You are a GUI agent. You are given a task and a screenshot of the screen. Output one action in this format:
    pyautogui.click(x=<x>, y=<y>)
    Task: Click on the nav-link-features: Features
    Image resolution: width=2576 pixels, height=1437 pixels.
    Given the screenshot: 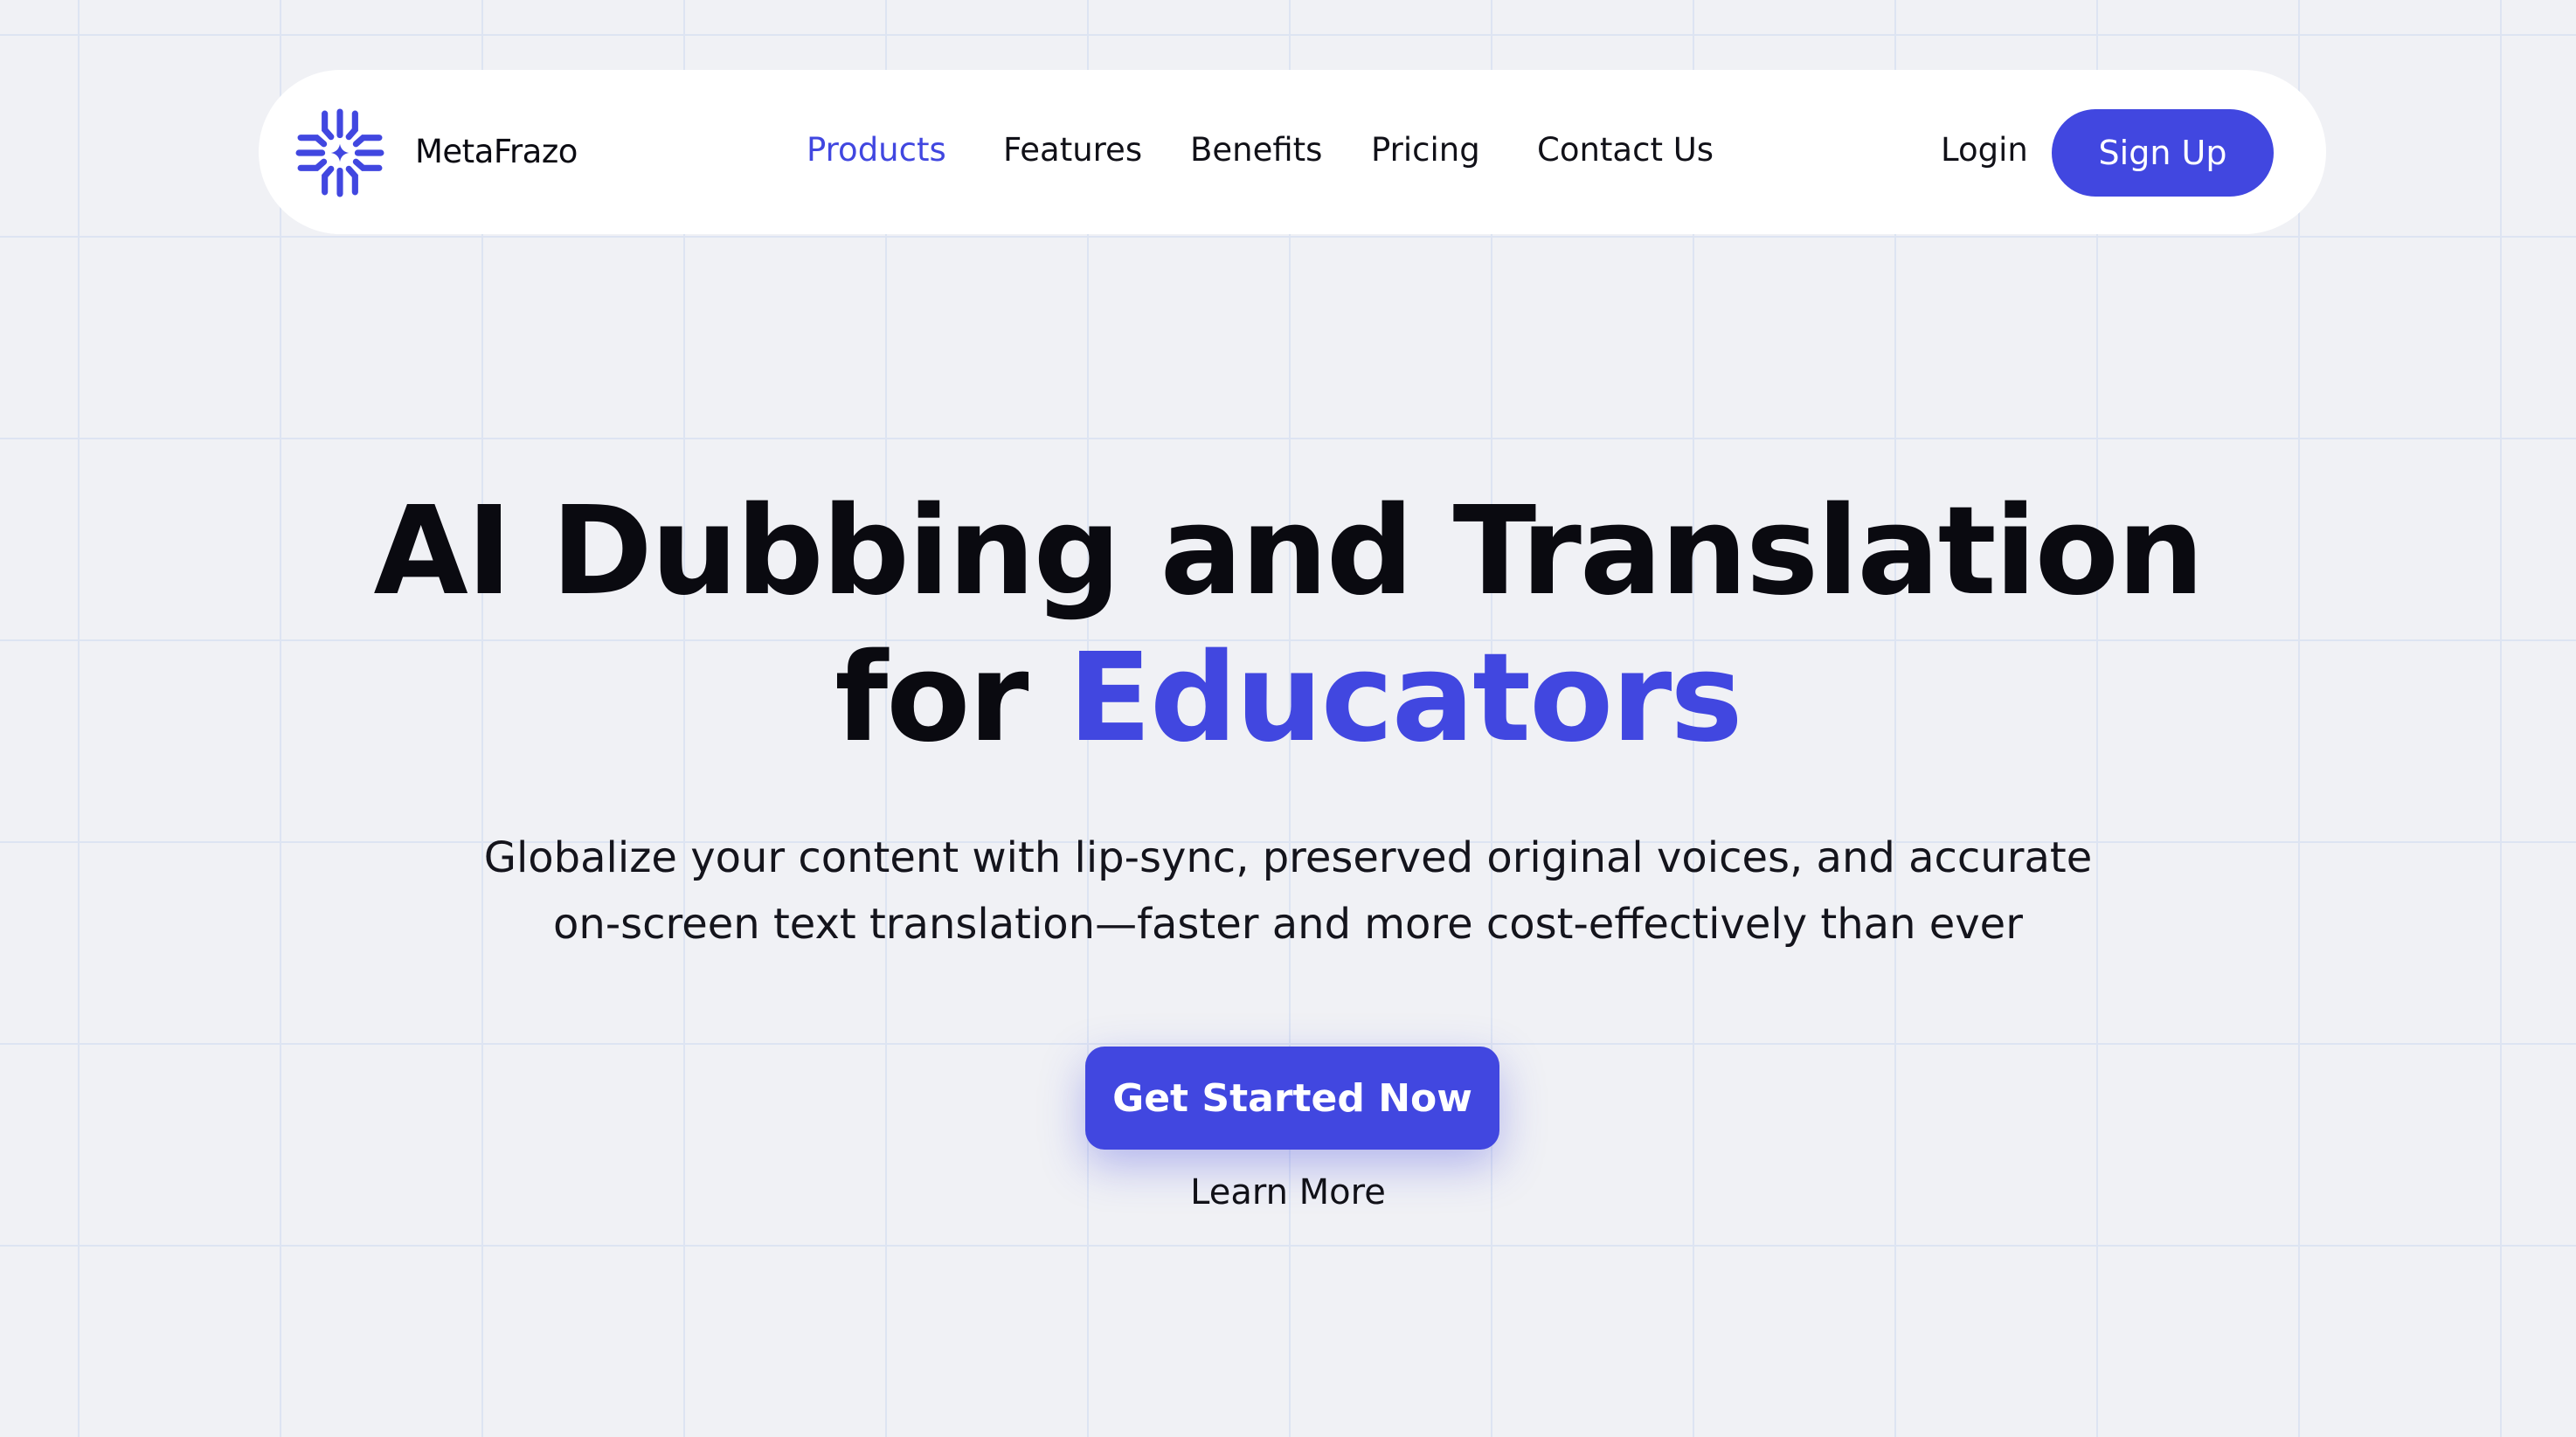 What is the action you would take?
    pyautogui.click(x=1072, y=150)
    